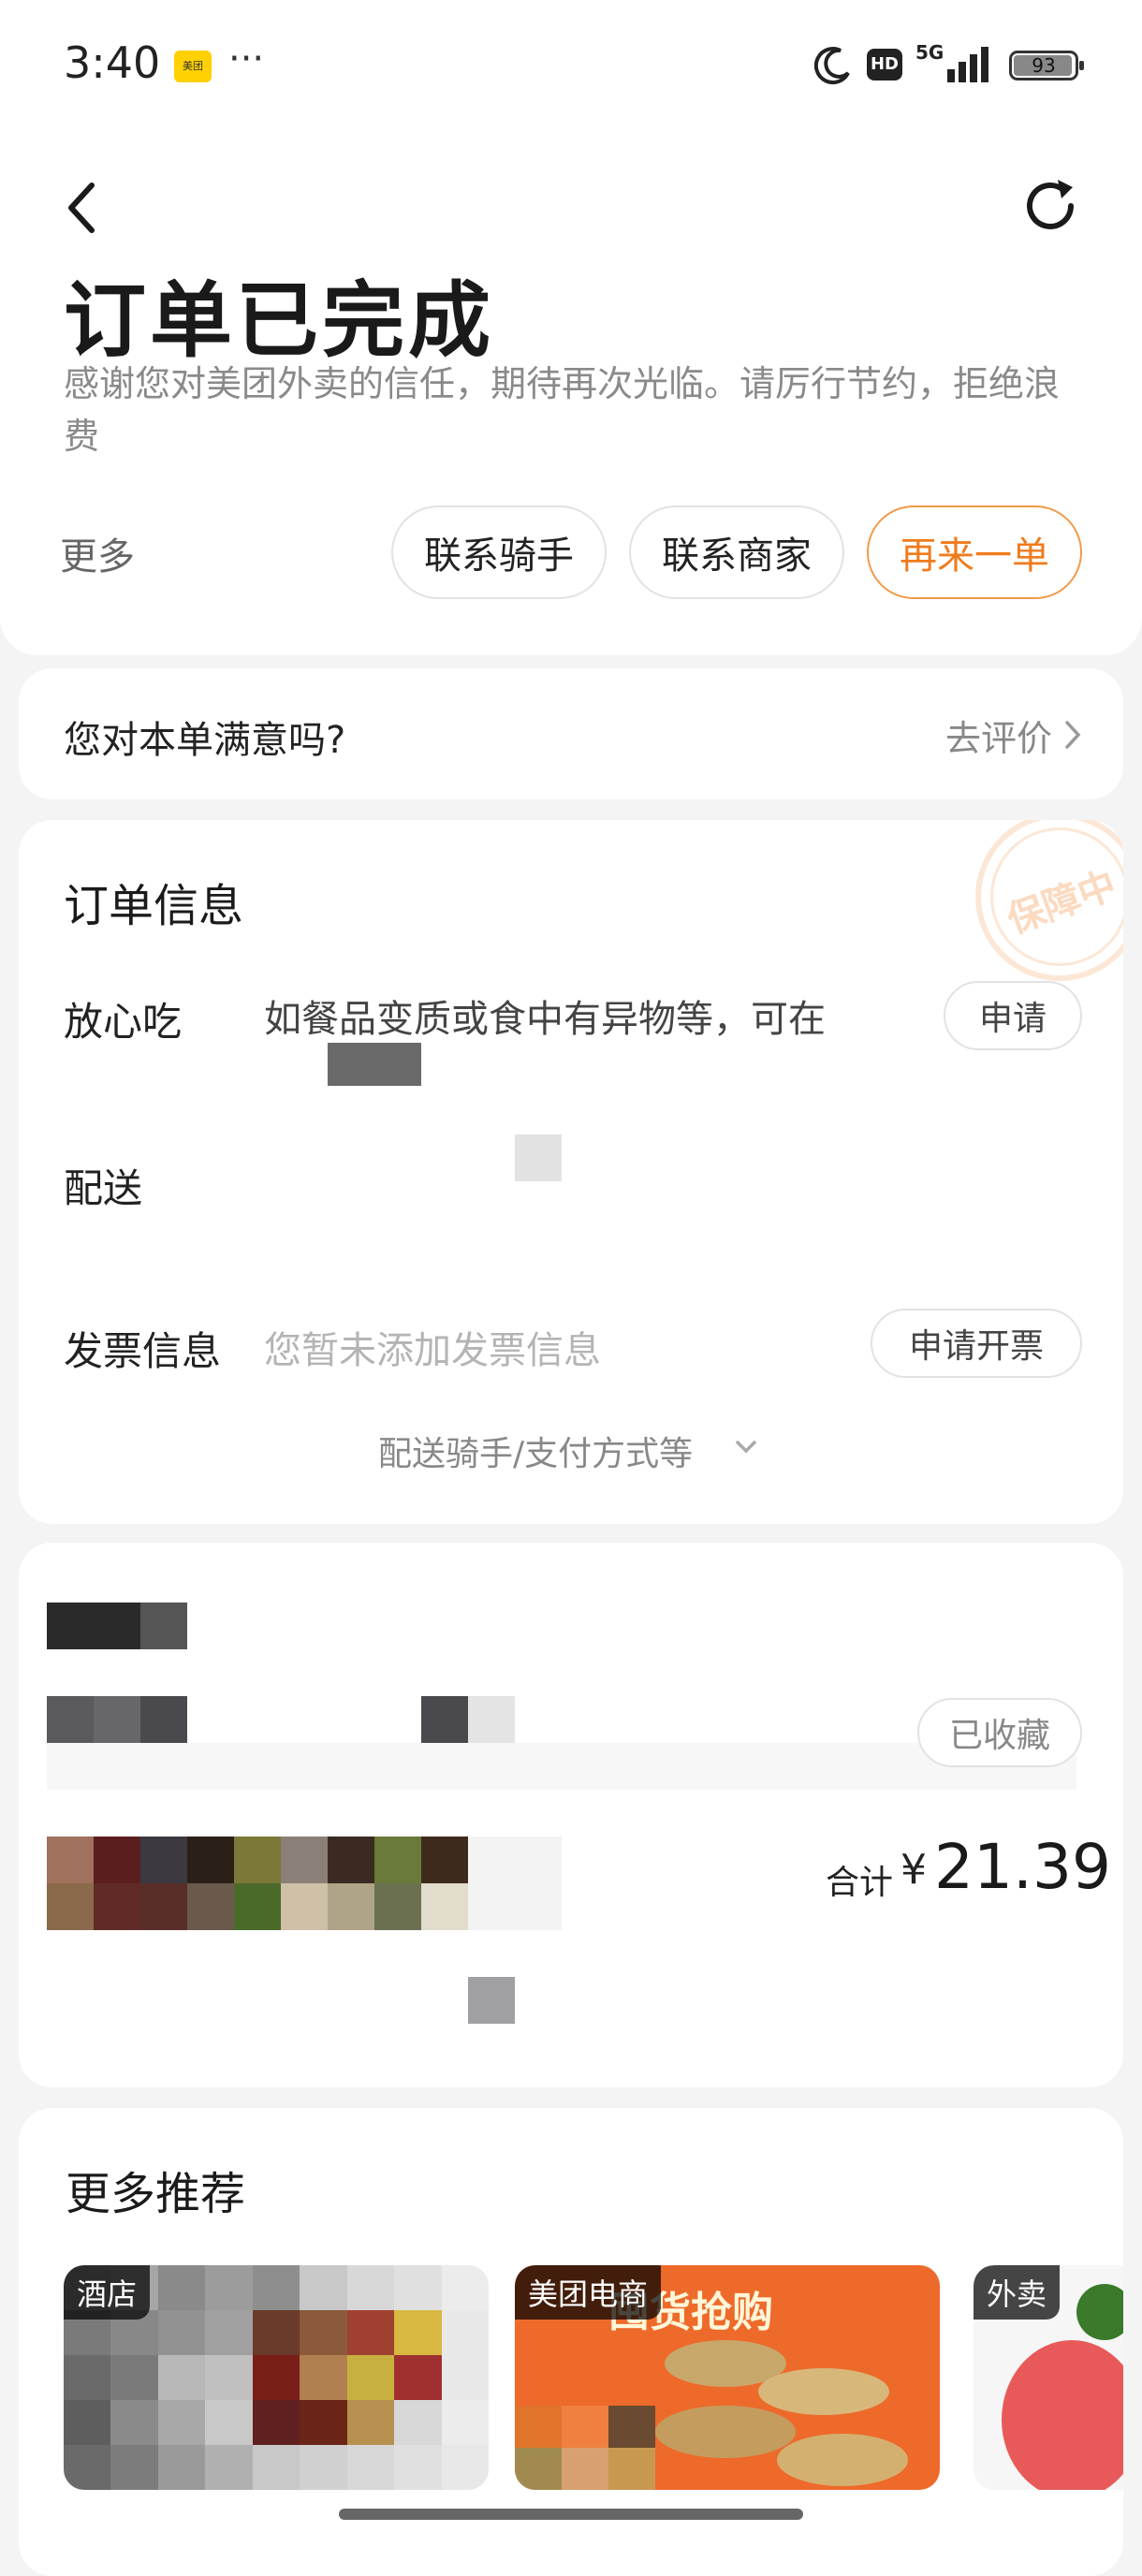 This screenshot has height=2576, width=1142. Describe the element at coordinates (1013, 1016) in the screenshot. I see `apply-safe-eat-button: 申请` at that location.